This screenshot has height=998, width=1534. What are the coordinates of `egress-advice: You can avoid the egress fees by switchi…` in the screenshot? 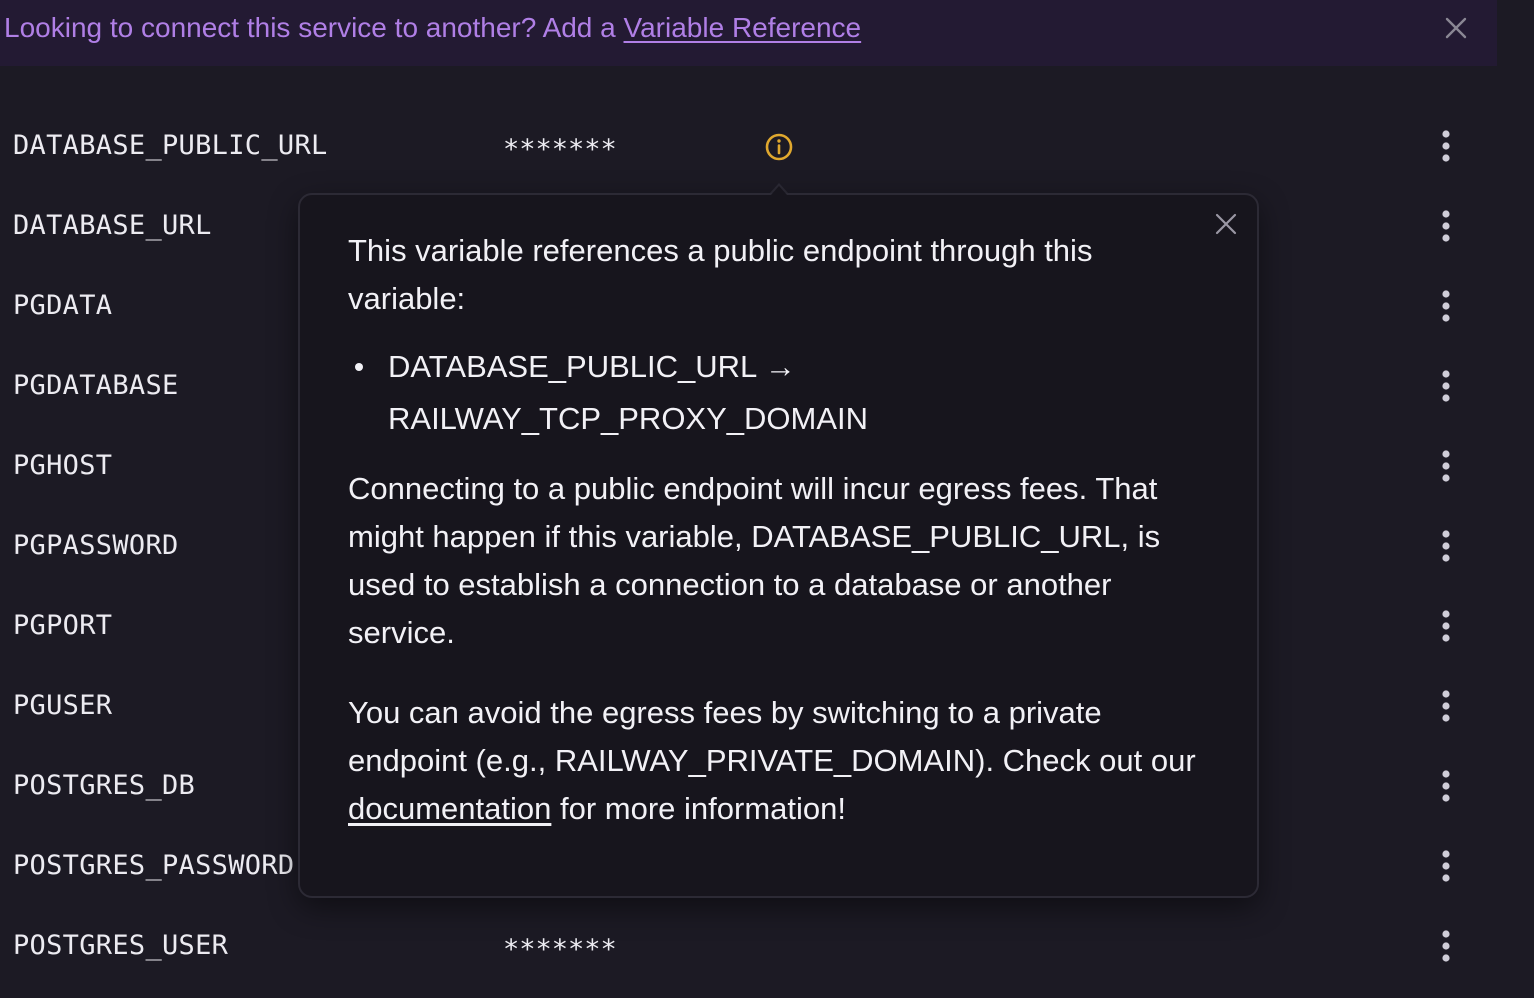 It's located at (778, 761).